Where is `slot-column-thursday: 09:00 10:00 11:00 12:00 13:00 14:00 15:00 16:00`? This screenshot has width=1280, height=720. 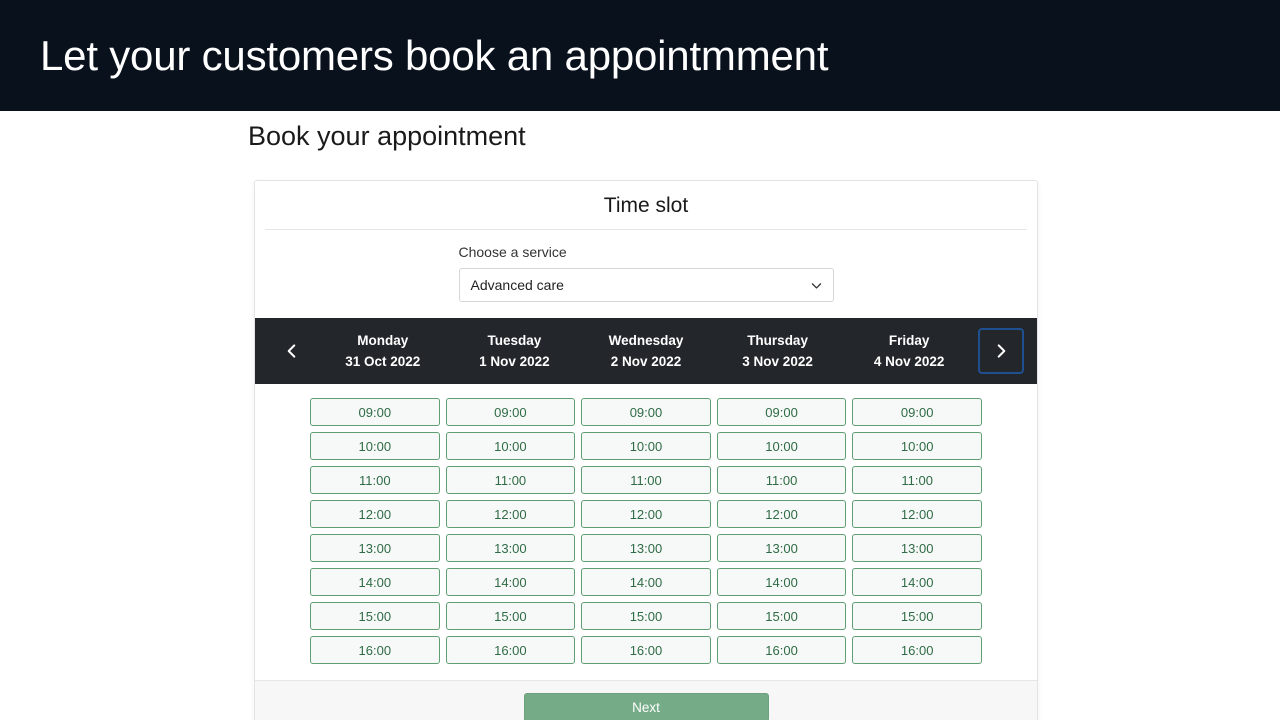
slot-column-thursday: 09:00 10:00 11:00 12:00 13:00 14:00 15:00 16:00 is located at coordinates (782, 531).